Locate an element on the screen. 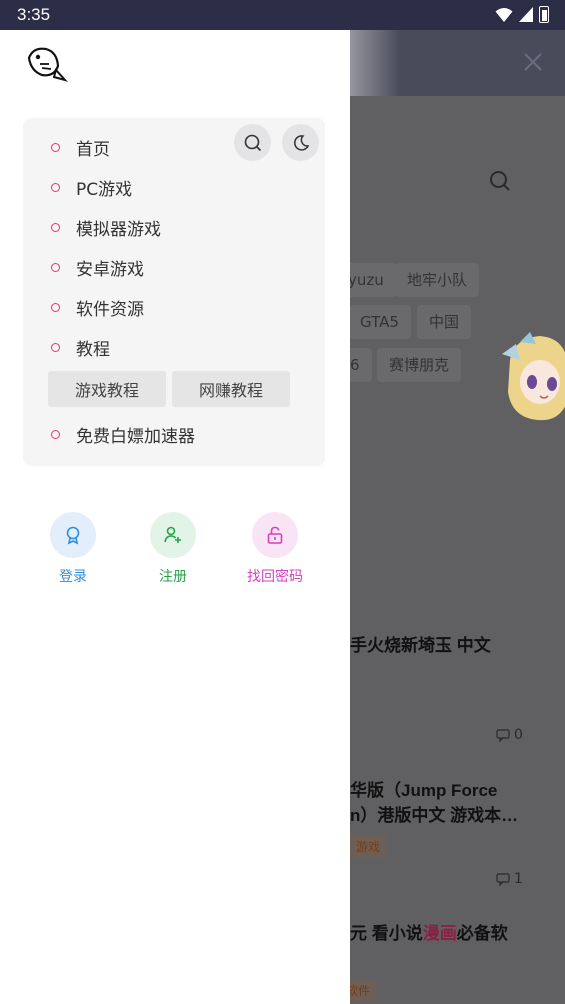  tag: 中国 is located at coordinates (444, 322).